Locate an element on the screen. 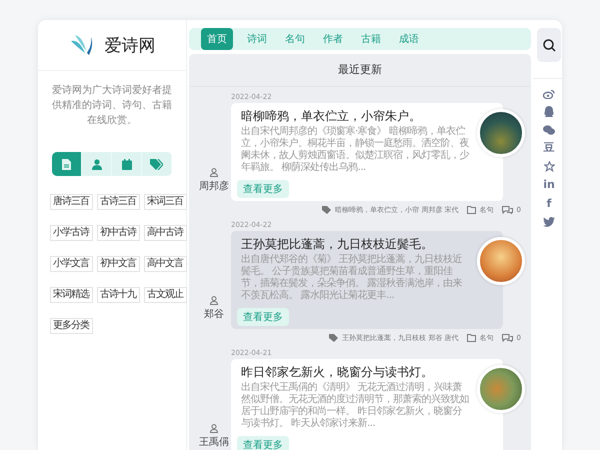  user-icon is located at coordinates (97, 164).